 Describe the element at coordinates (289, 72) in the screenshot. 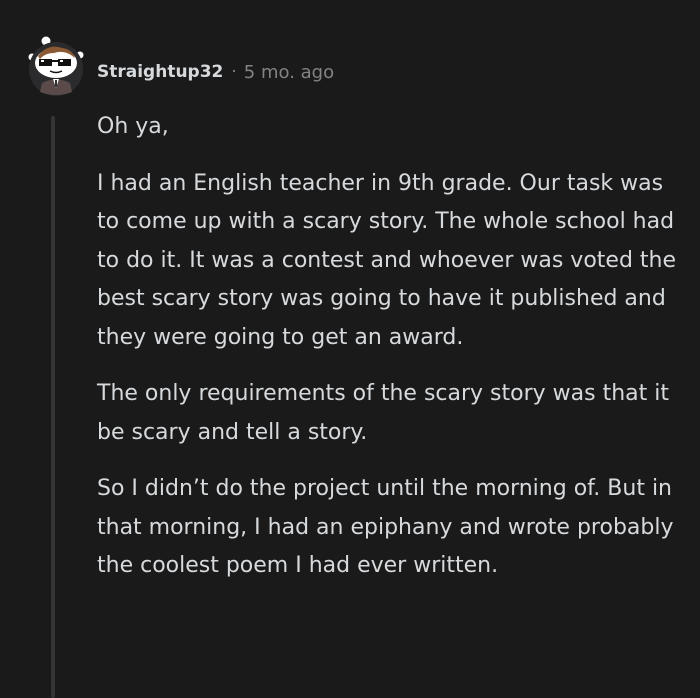

I see `comment-timestamp: 5 mo. ago` at that location.